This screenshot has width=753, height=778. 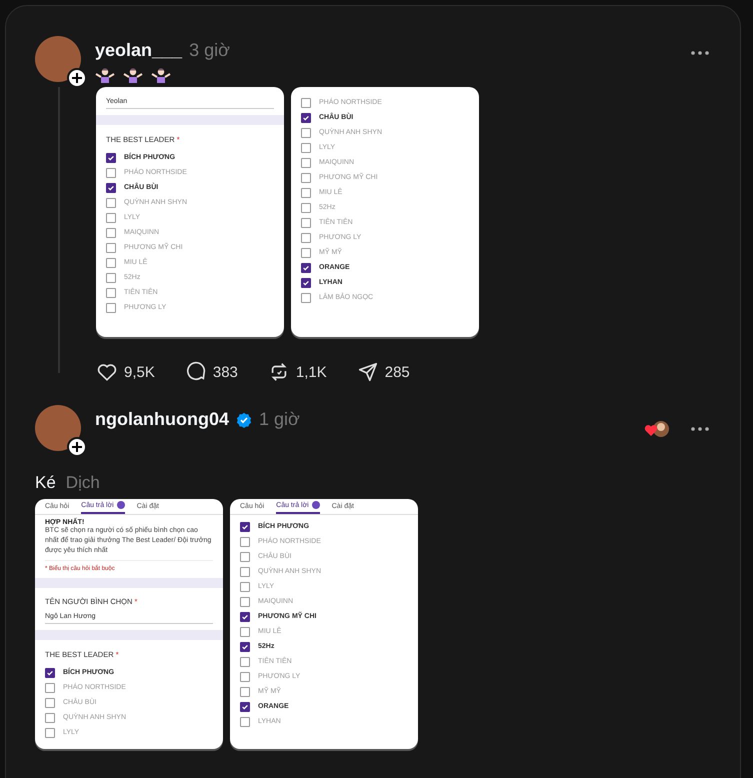 I want to click on action-button: 9,5K, so click(x=125, y=372).